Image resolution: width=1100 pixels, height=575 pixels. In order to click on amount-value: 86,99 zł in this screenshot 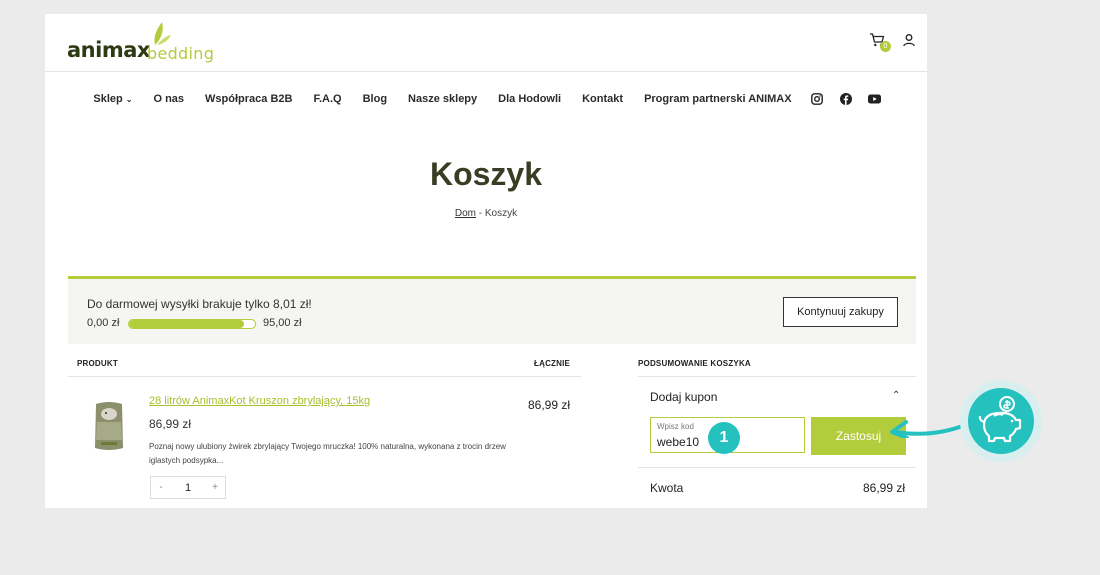, I will do `click(883, 488)`.